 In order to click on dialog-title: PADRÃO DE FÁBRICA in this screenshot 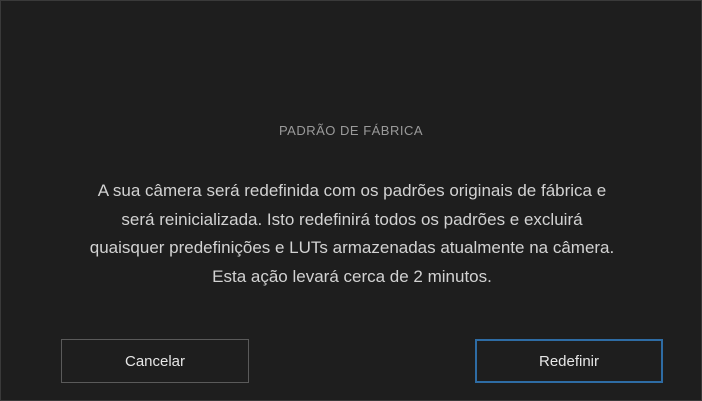, I will do `click(351, 130)`.